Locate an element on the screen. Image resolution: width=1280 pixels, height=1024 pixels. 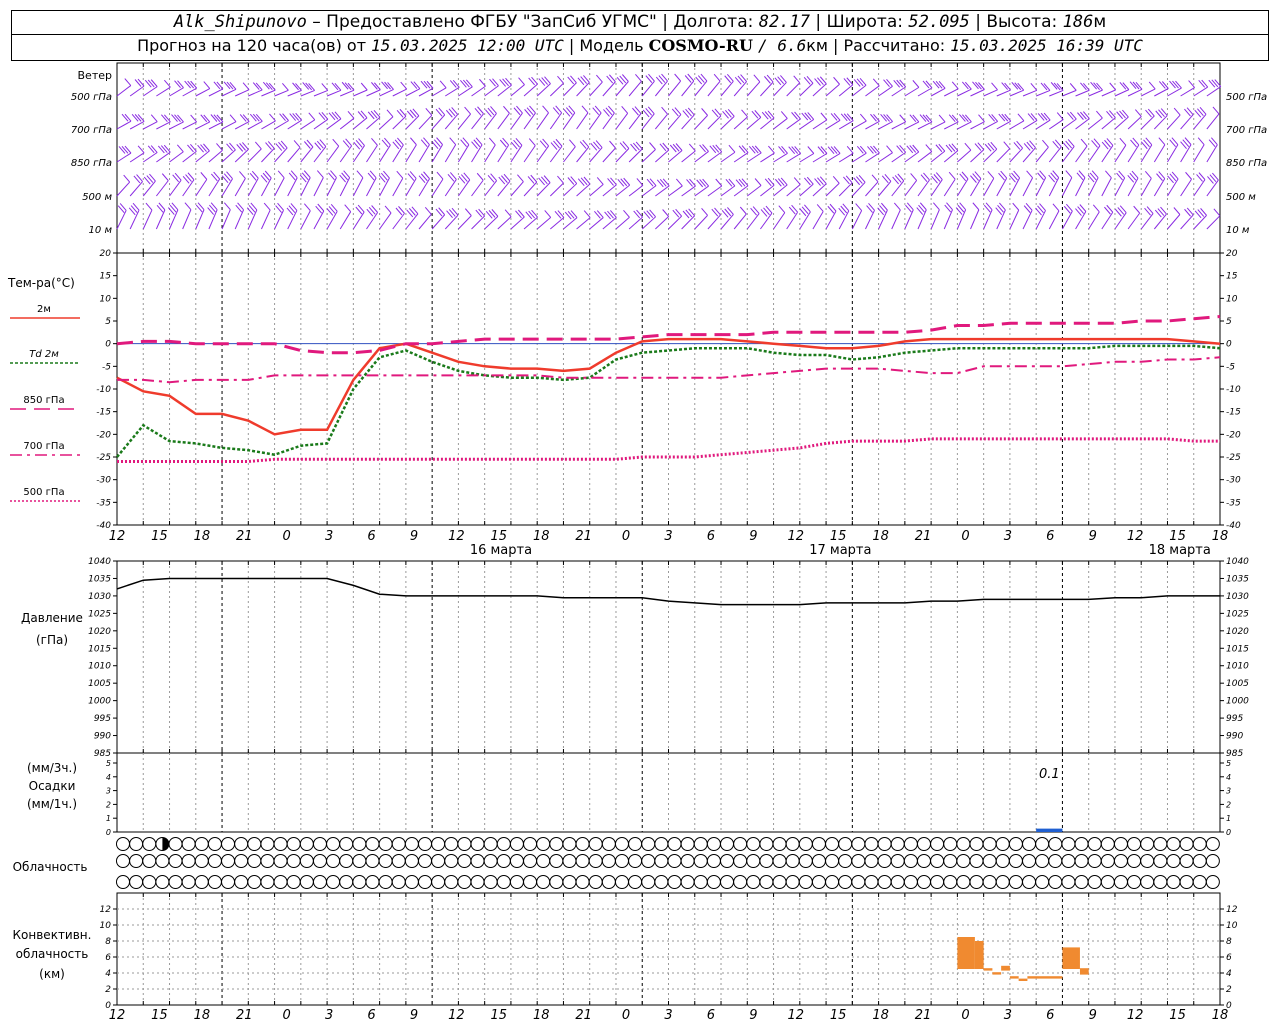
y-tick-label: 2 is located at coordinates (1228, 804).